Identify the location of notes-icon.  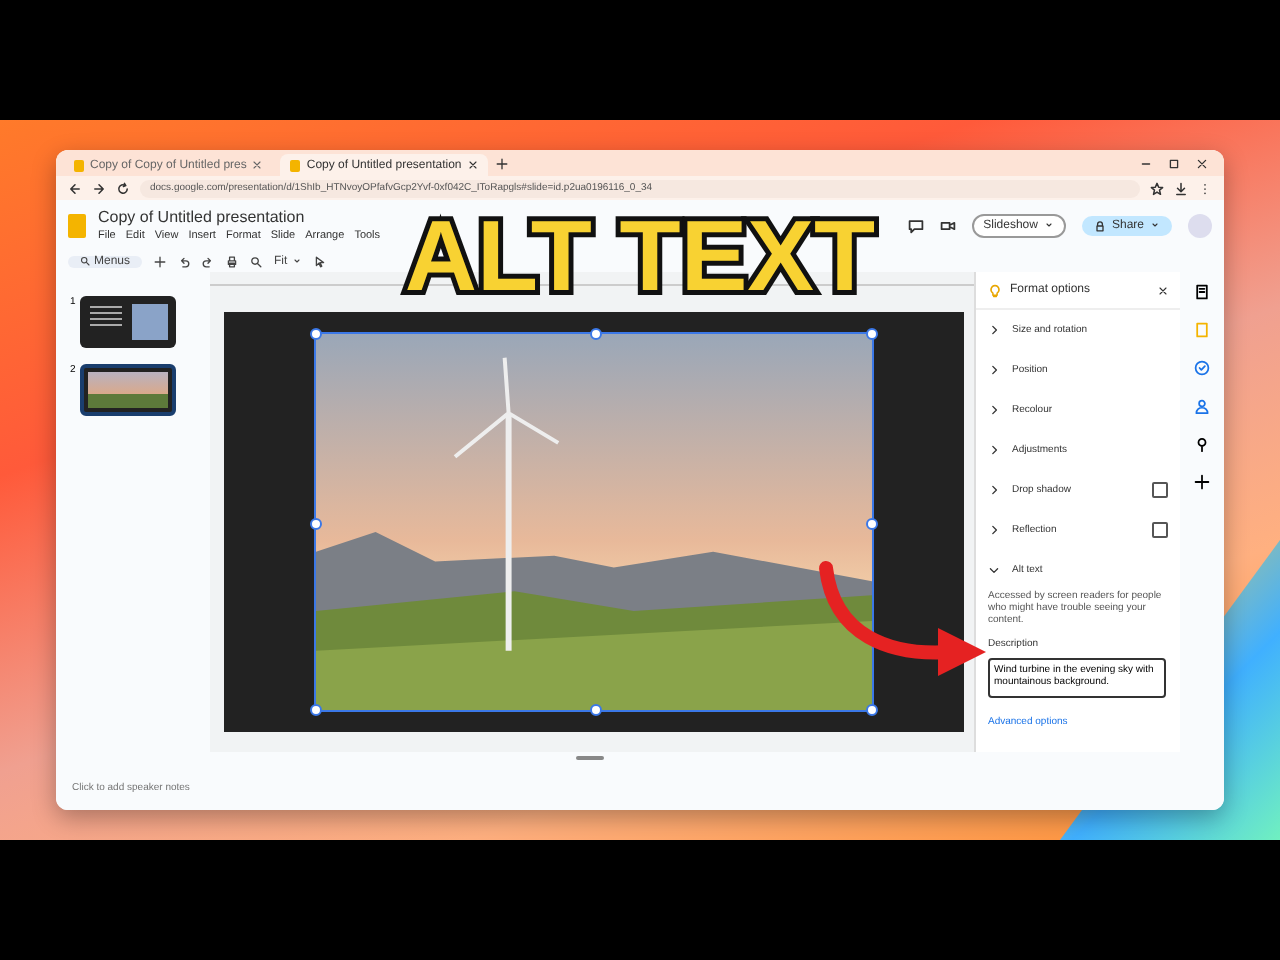
(1202, 292).